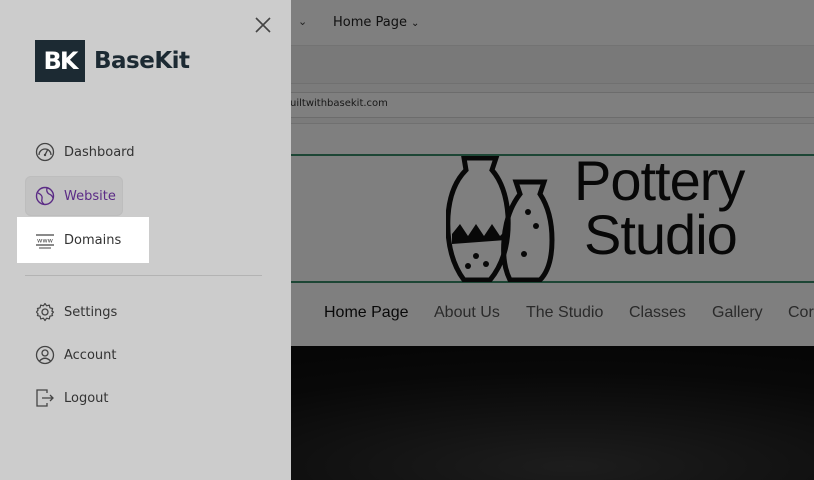 Image resolution: width=814 pixels, height=480 pixels. I want to click on menu-divider, so click(143, 275).